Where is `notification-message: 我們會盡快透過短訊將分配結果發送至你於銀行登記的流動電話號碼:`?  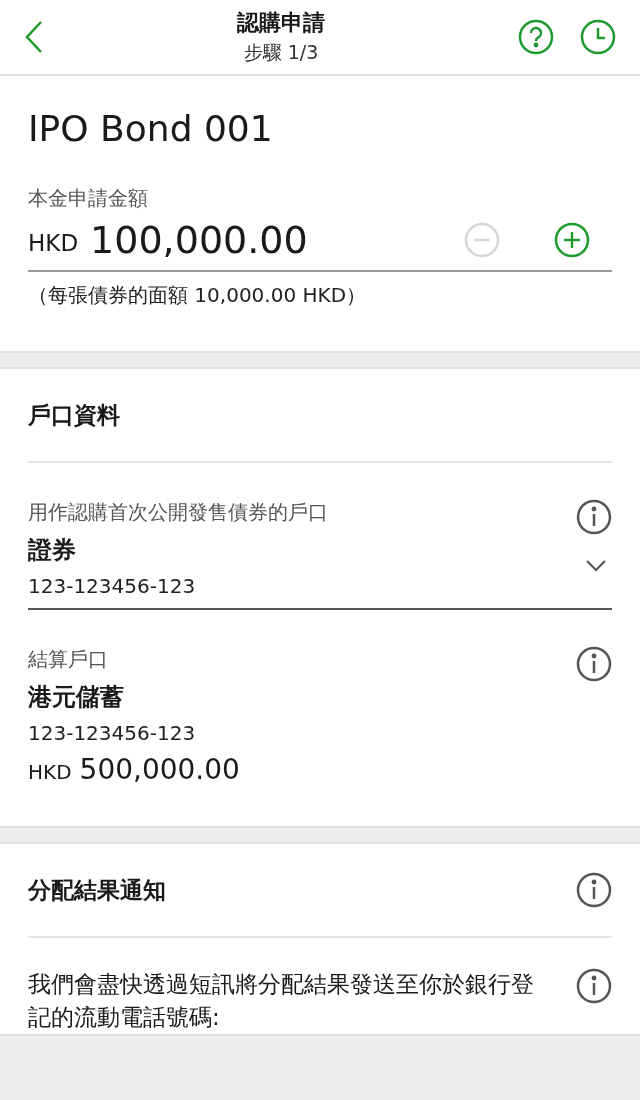 notification-message: 我們會盡快透過短訊將分配結果發送至你於銀行登記的流動電話號碼: is located at coordinates (281, 1001).